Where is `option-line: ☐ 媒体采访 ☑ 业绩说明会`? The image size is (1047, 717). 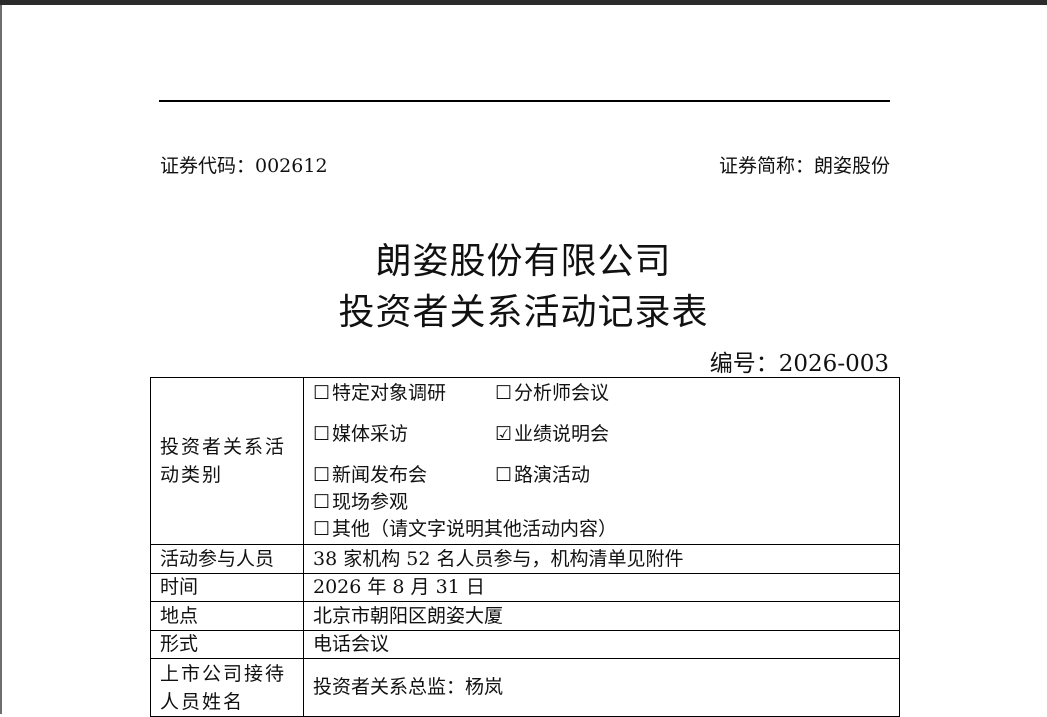 option-line: ☐ 媒体采访 ☑ 业绩说明会 is located at coordinates (601, 434).